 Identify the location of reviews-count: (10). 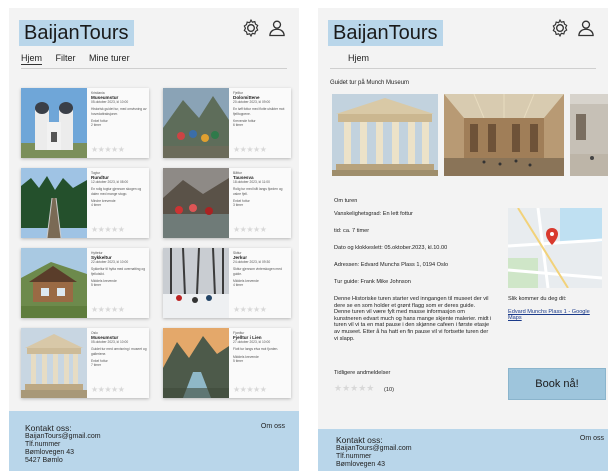
(389, 390).